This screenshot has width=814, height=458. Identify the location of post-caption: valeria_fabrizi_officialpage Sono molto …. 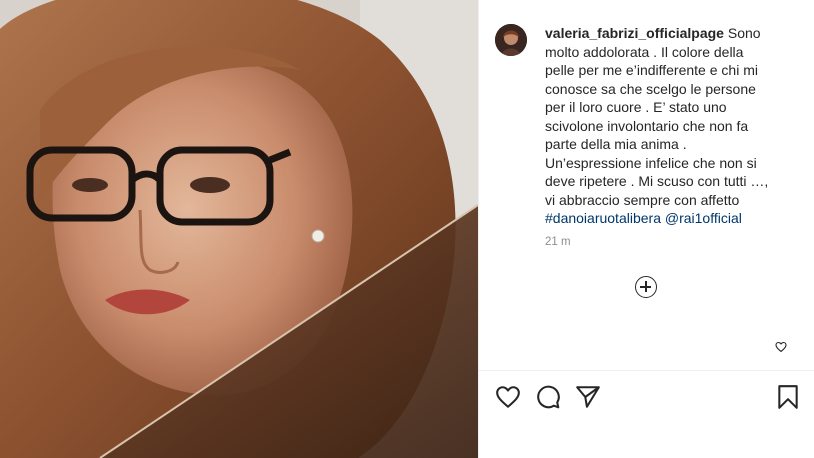
(669, 126).